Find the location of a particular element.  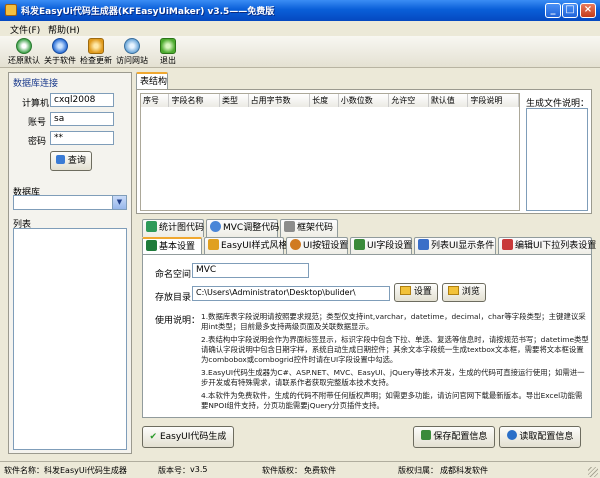

window-title: 科发EasyUi代码生成器(KFEasyUiMaker) v3.5——免费版 is located at coordinates (148, 12).